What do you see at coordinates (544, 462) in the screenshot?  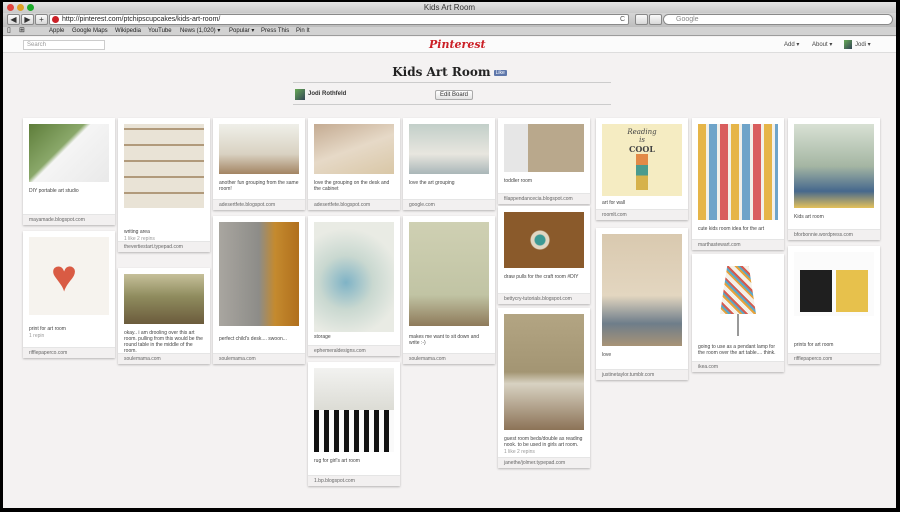 I see `pin-source: janethe/jolmer.typepad.com` at bounding box center [544, 462].